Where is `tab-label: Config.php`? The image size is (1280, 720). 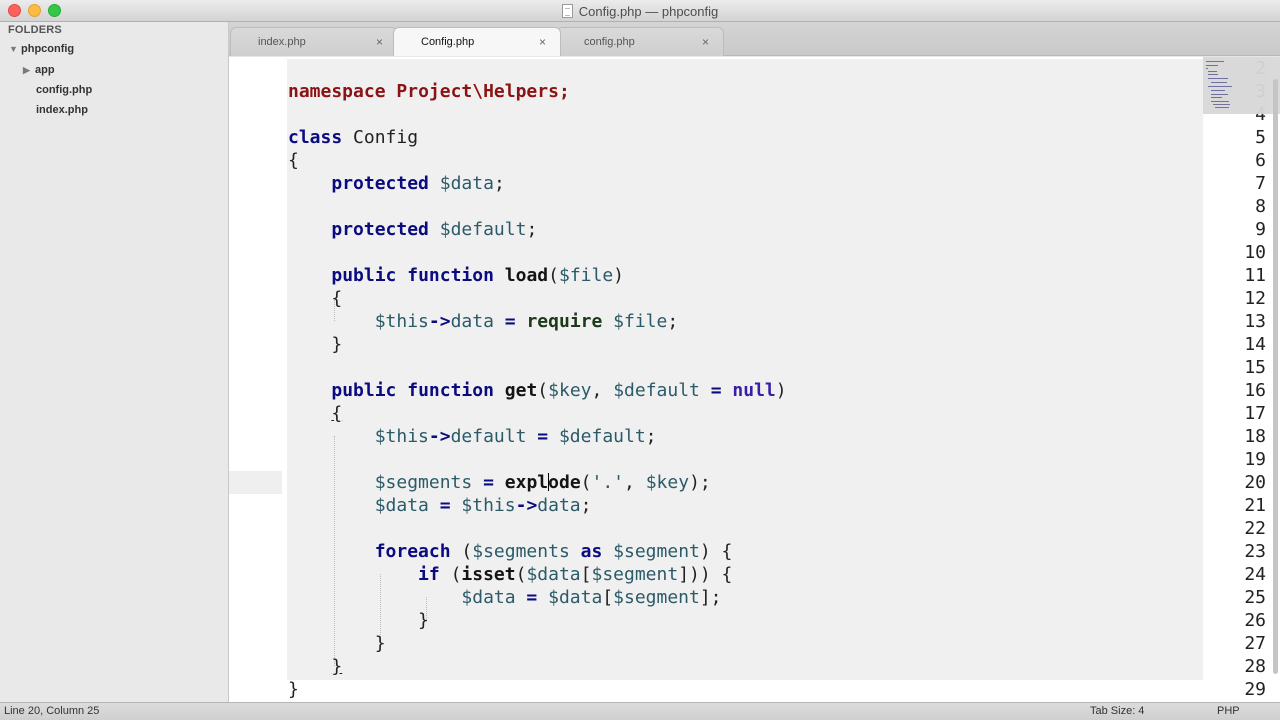 tab-label: Config.php is located at coordinates (448, 42).